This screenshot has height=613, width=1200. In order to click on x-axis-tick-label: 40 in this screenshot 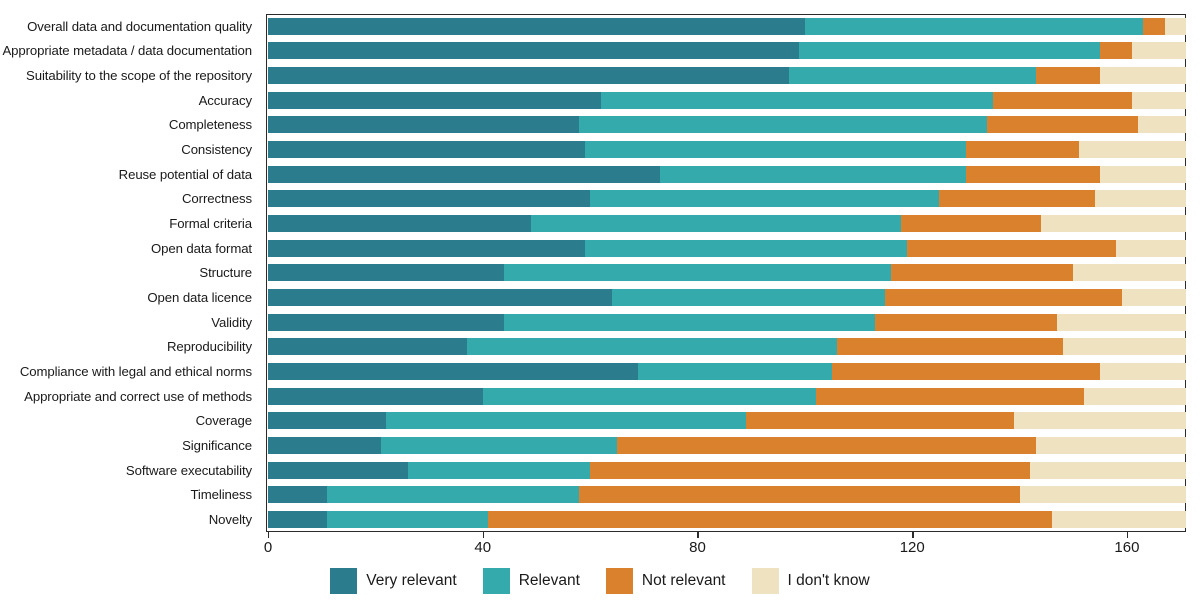, I will do `click(483, 547)`.